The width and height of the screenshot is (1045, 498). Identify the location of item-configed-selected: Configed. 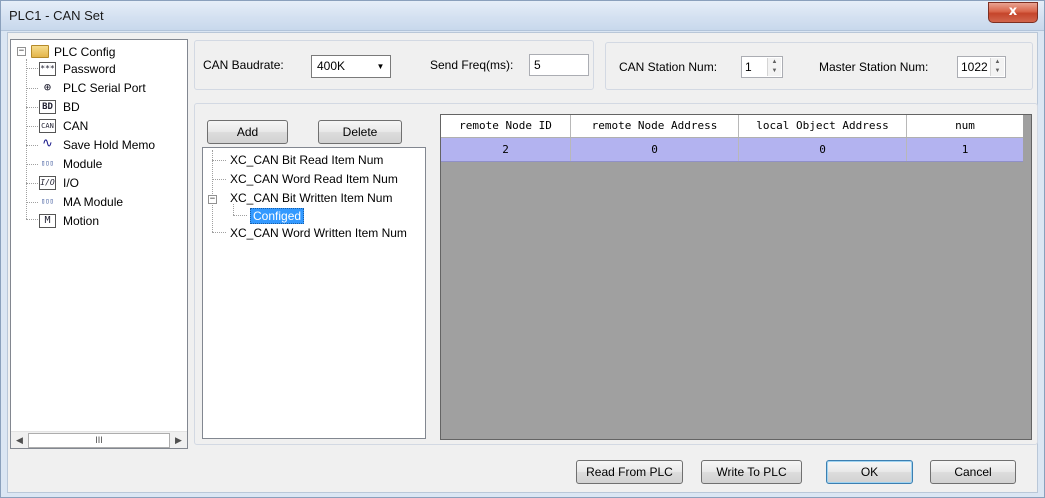
(277, 216).